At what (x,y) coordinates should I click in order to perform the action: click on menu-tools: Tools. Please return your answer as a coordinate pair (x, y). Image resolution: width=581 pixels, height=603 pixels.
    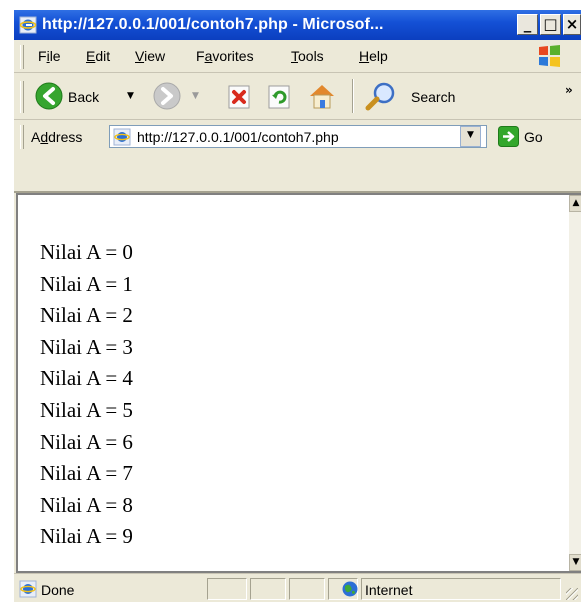
    Looking at the image, I should click on (307, 56).